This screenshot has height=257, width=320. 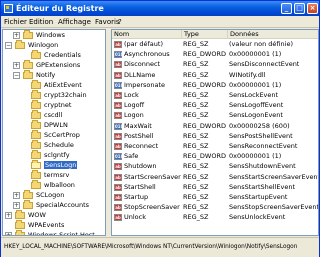 What do you see at coordinates (54, 185) in the screenshot?
I see `tree-item: wlballoon` at bounding box center [54, 185].